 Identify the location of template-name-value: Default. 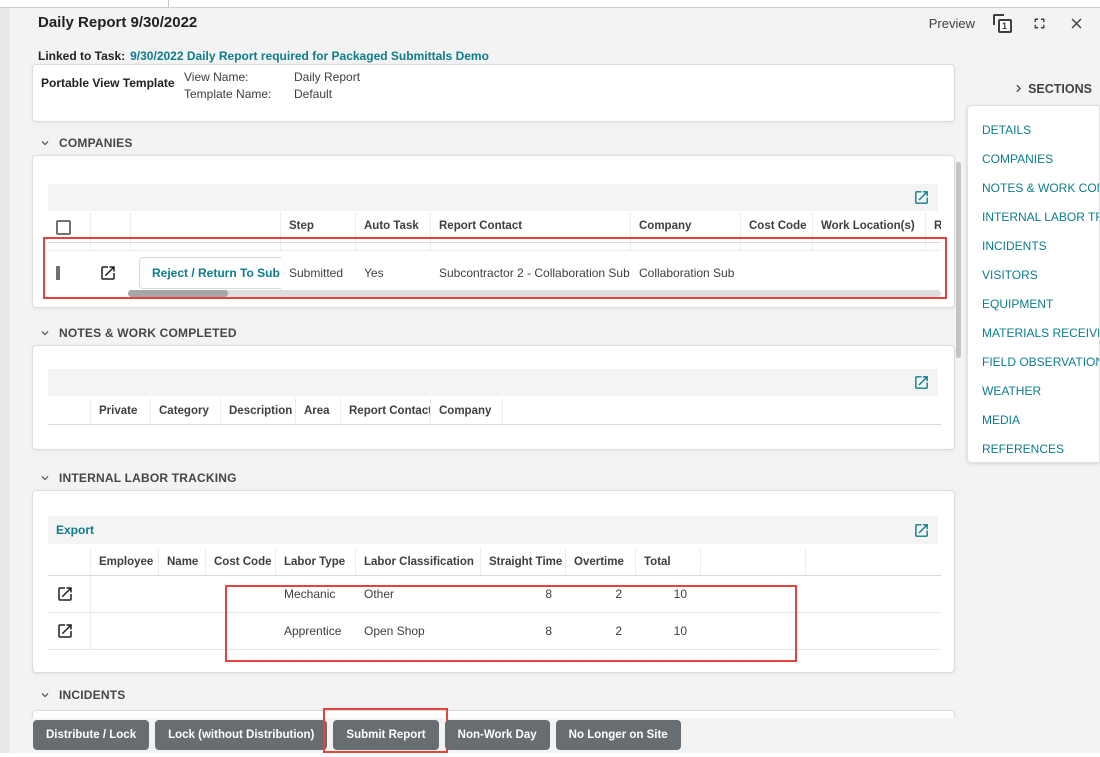
(313, 94).